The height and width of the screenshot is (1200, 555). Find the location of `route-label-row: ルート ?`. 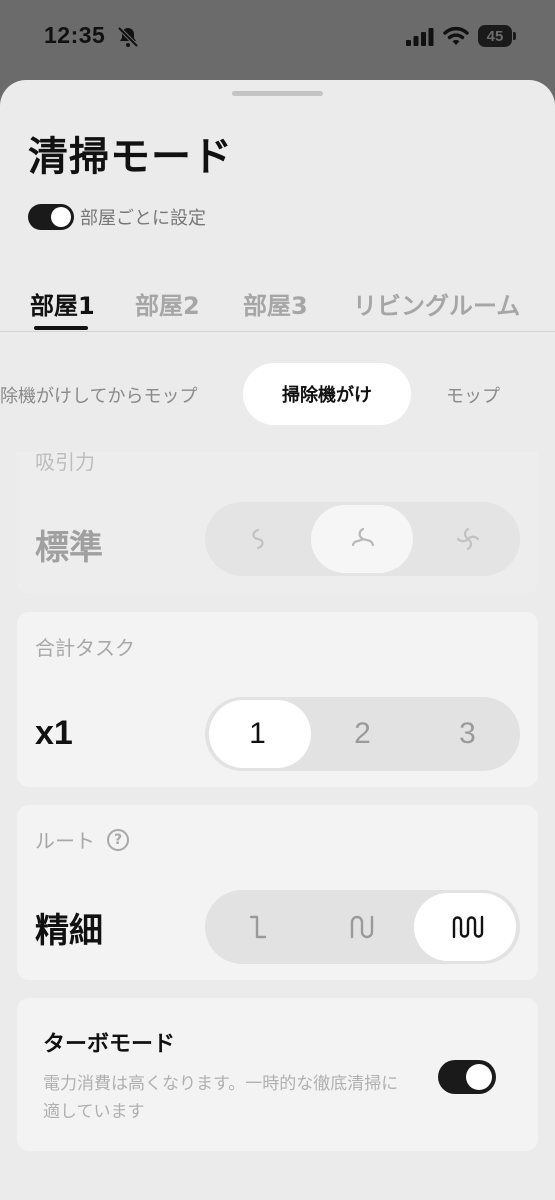

route-label-row: ルート ? is located at coordinates (82, 839).